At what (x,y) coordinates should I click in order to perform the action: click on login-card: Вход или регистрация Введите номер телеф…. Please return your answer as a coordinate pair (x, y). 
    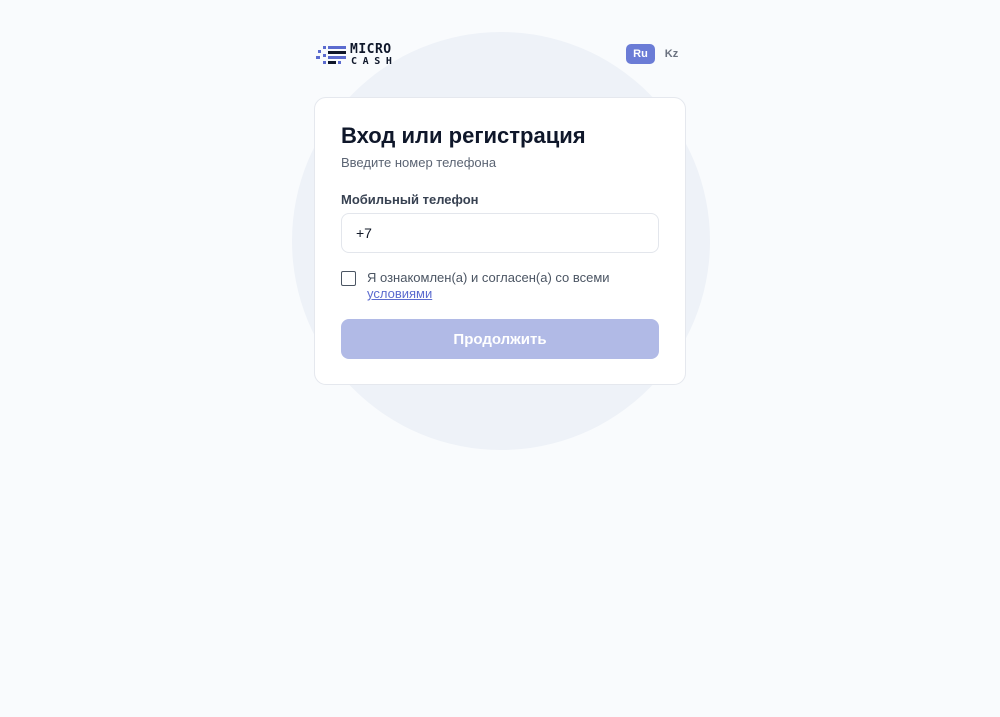
    Looking at the image, I should click on (500, 241).